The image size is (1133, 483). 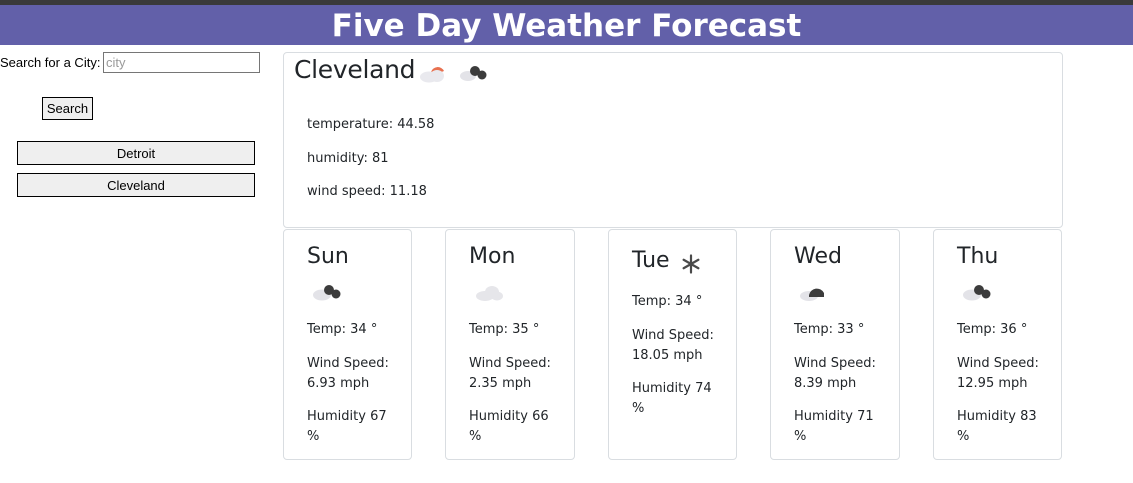 What do you see at coordinates (67, 108) in the screenshot?
I see `search-button: Search` at bounding box center [67, 108].